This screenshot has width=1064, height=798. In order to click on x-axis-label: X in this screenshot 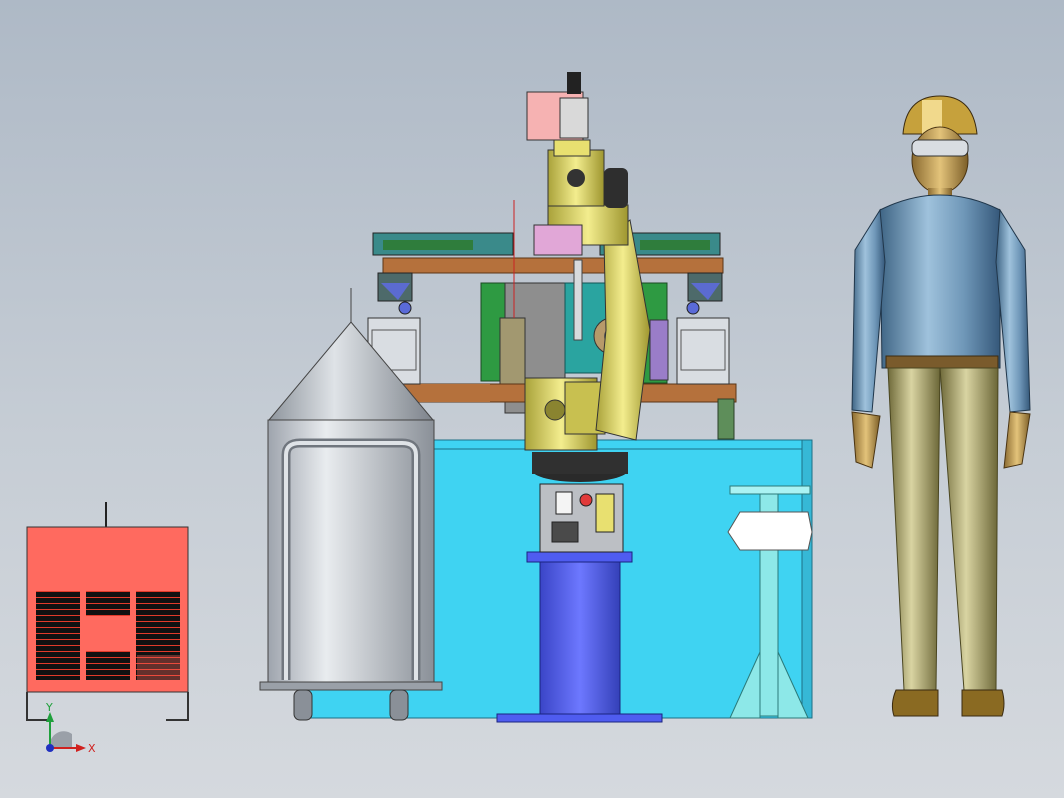, I will do `click(92, 748)`.